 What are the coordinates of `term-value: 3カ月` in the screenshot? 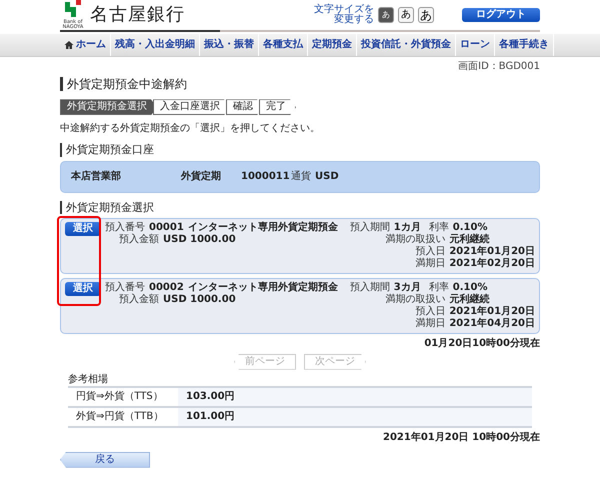 It's located at (407, 288).